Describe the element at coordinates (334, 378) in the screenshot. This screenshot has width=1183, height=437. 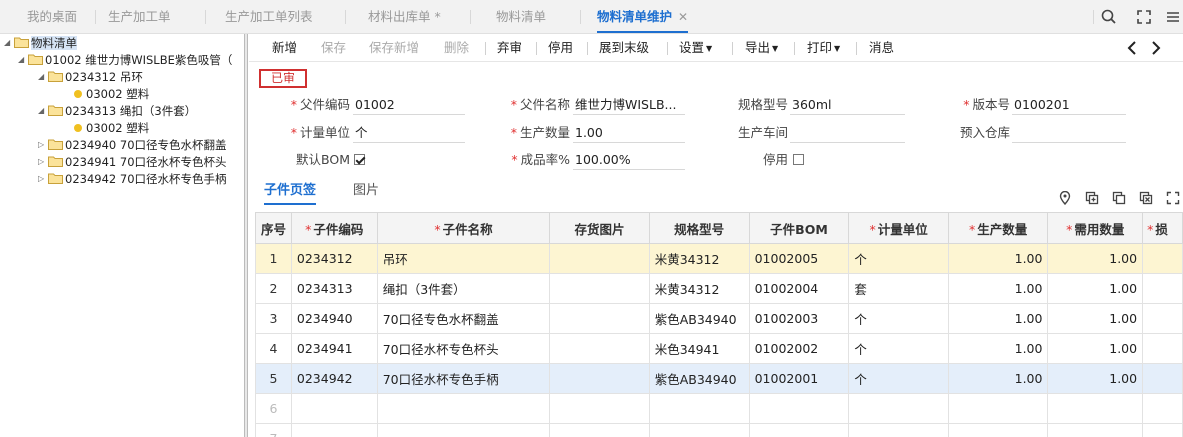
I see `cell-code: 0234942` at that location.